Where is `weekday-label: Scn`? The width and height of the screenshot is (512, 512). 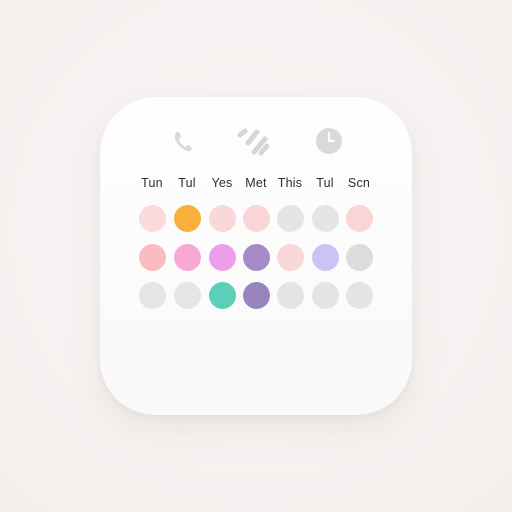 weekday-label: Scn is located at coordinates (359, 183).